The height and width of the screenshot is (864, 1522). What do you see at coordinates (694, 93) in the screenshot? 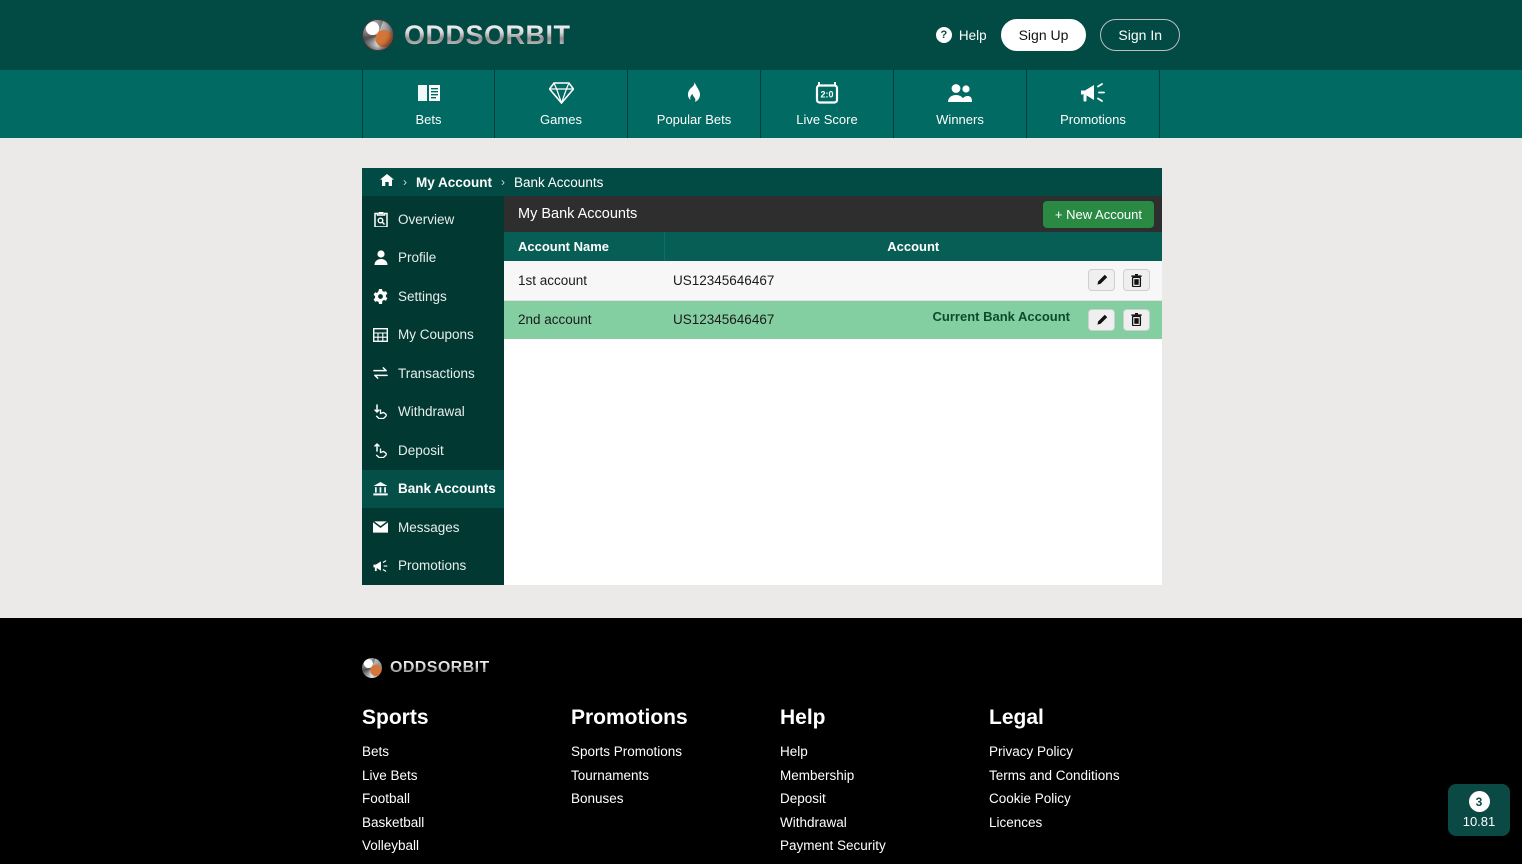
I see `fire-icon` at bounding box center [694, 93].